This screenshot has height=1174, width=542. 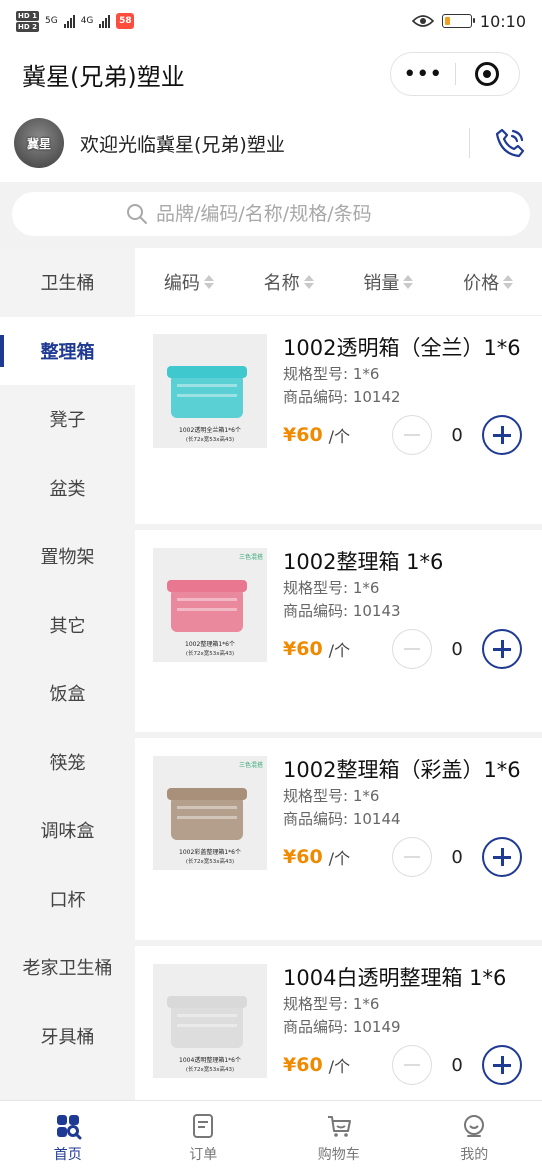 What do you see at coordinates (286, 214) in the screenshot?
I see `search-input` at bounding box center [286, 214].